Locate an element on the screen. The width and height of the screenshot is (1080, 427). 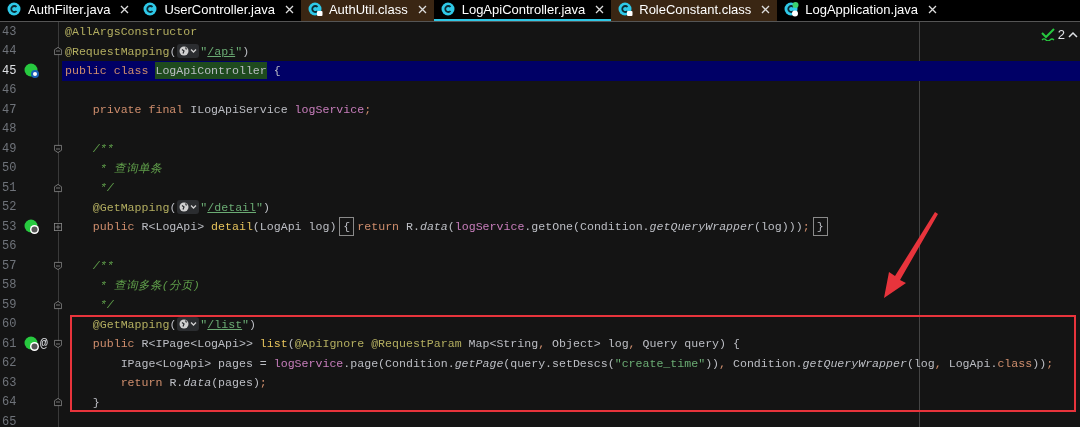
check-icon is located at coordinates (1047, 35).